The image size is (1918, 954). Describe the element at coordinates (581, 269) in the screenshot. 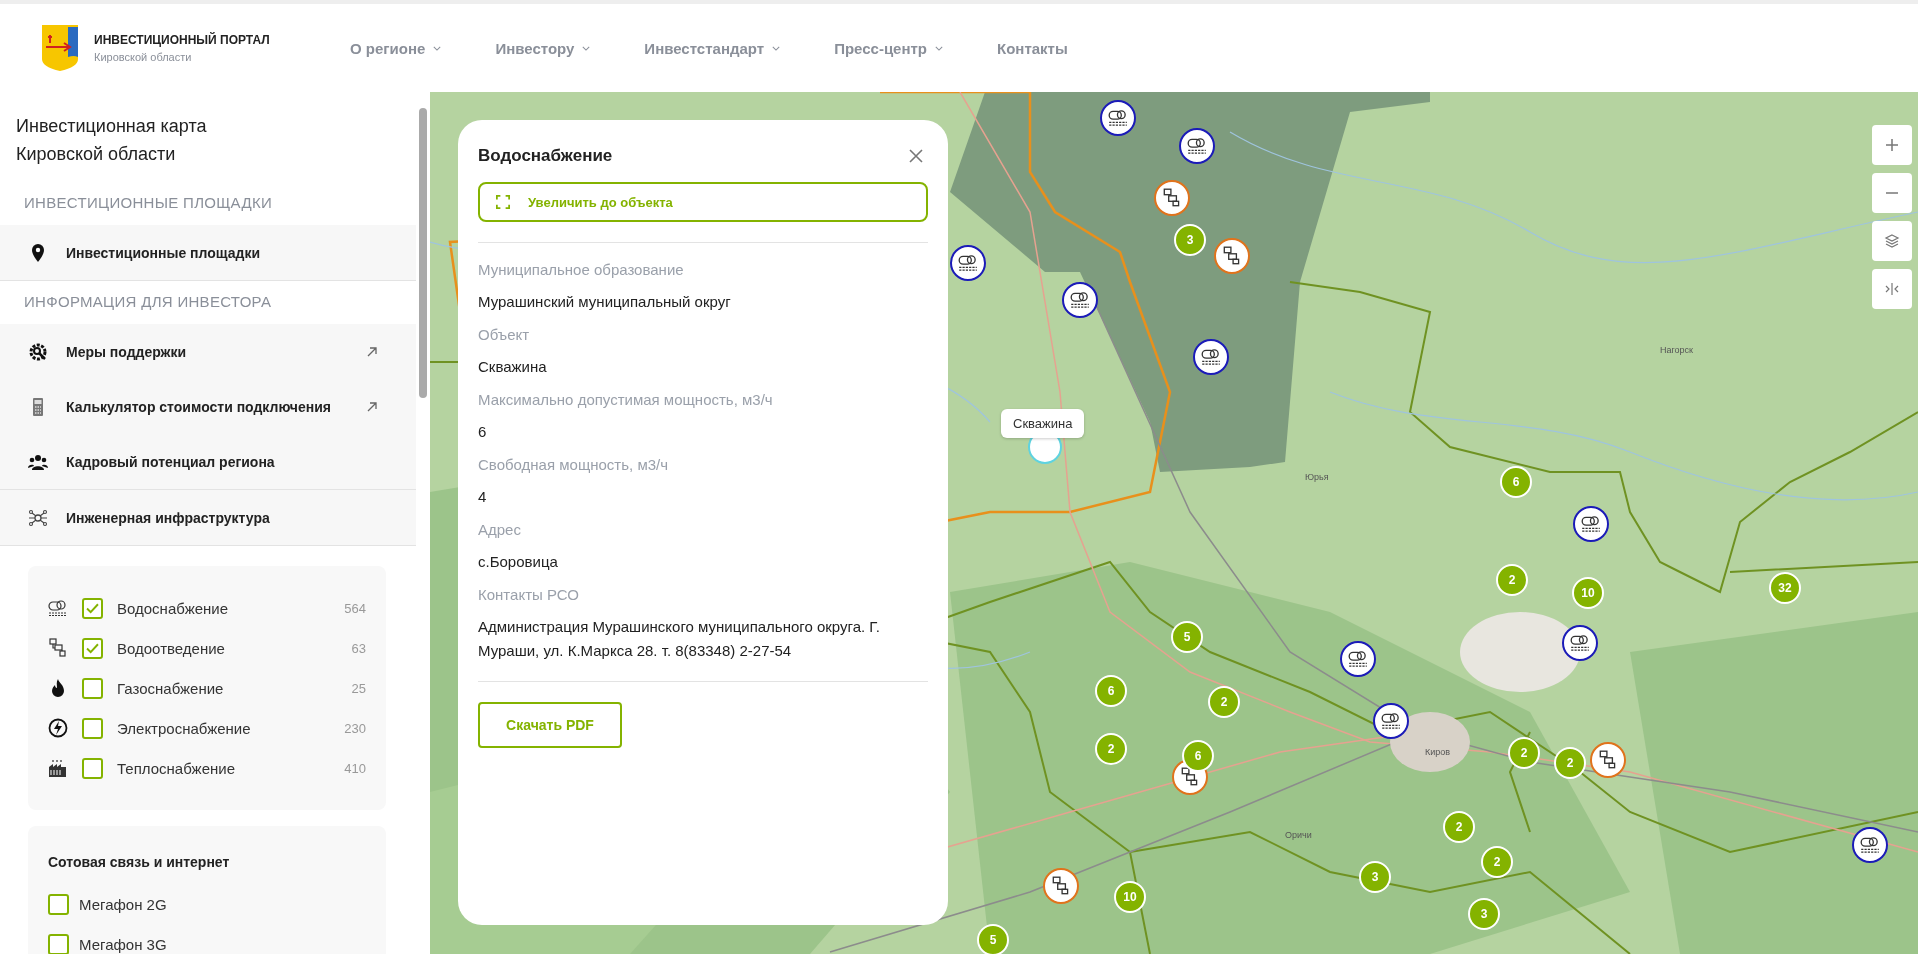

I see `field-label: Муниципальное образование` at that location.